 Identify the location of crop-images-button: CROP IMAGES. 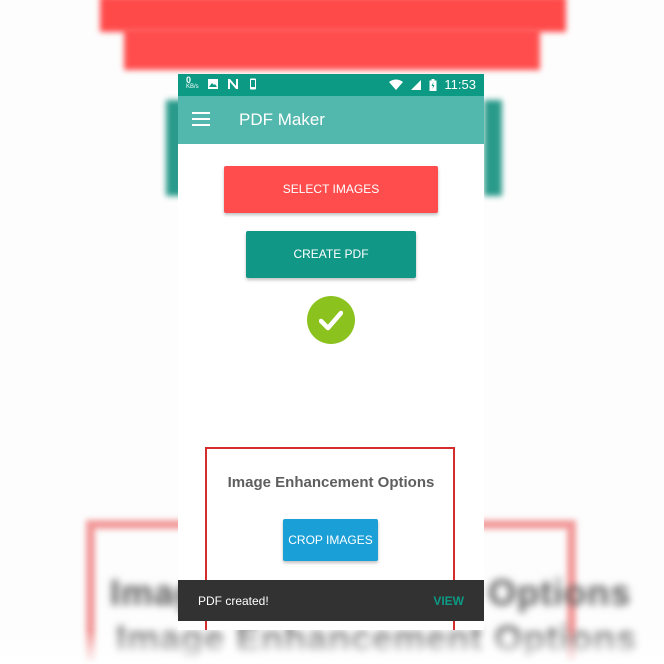
(330, 540).